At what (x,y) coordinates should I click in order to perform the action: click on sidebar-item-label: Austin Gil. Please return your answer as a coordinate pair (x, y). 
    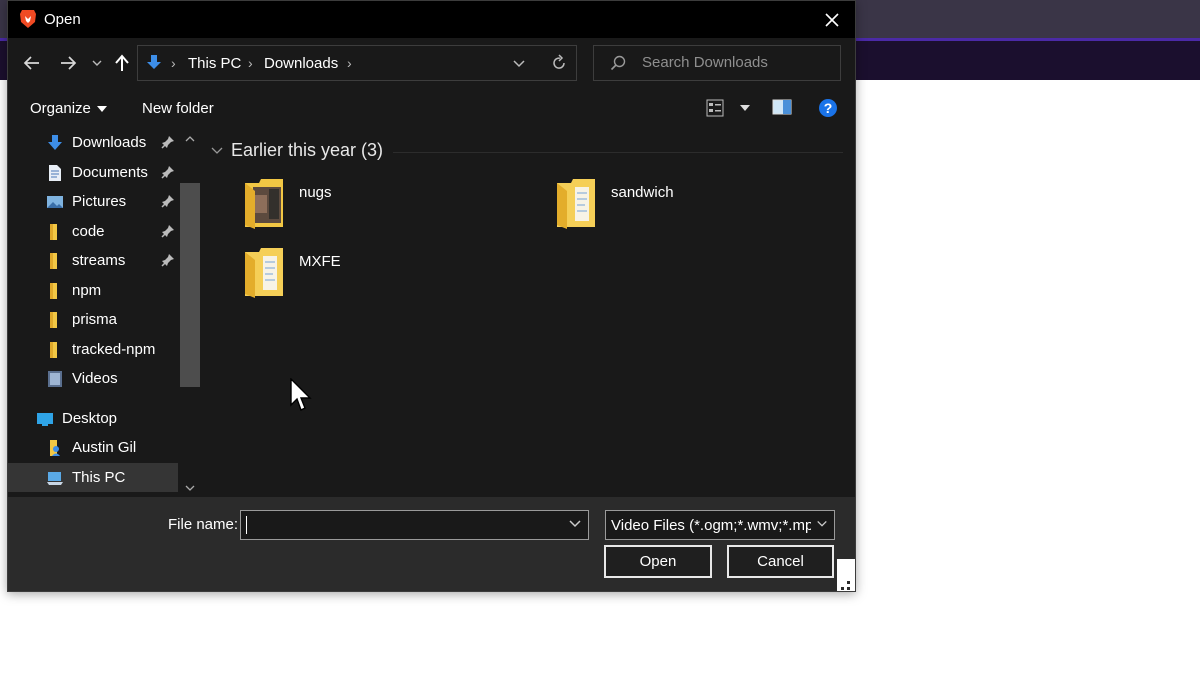
    Looking at the image, I should click on (104, 447).